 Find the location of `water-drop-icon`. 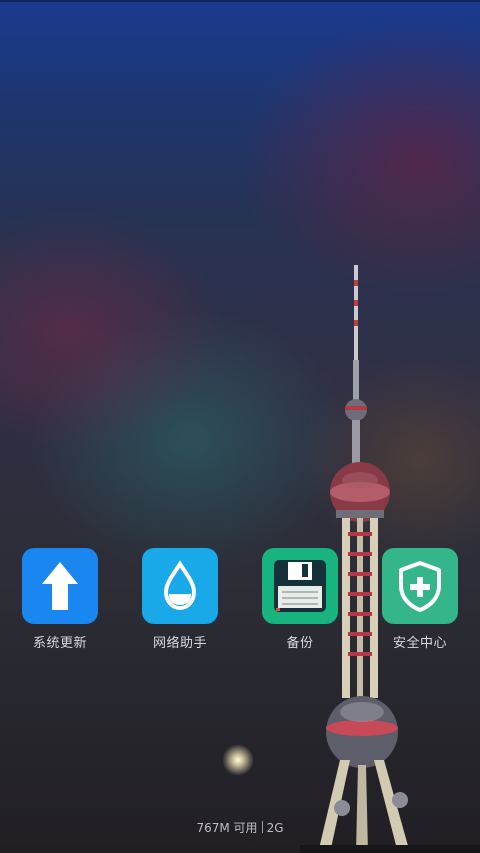

water-drop-icon is located at coordinates (180, 585).